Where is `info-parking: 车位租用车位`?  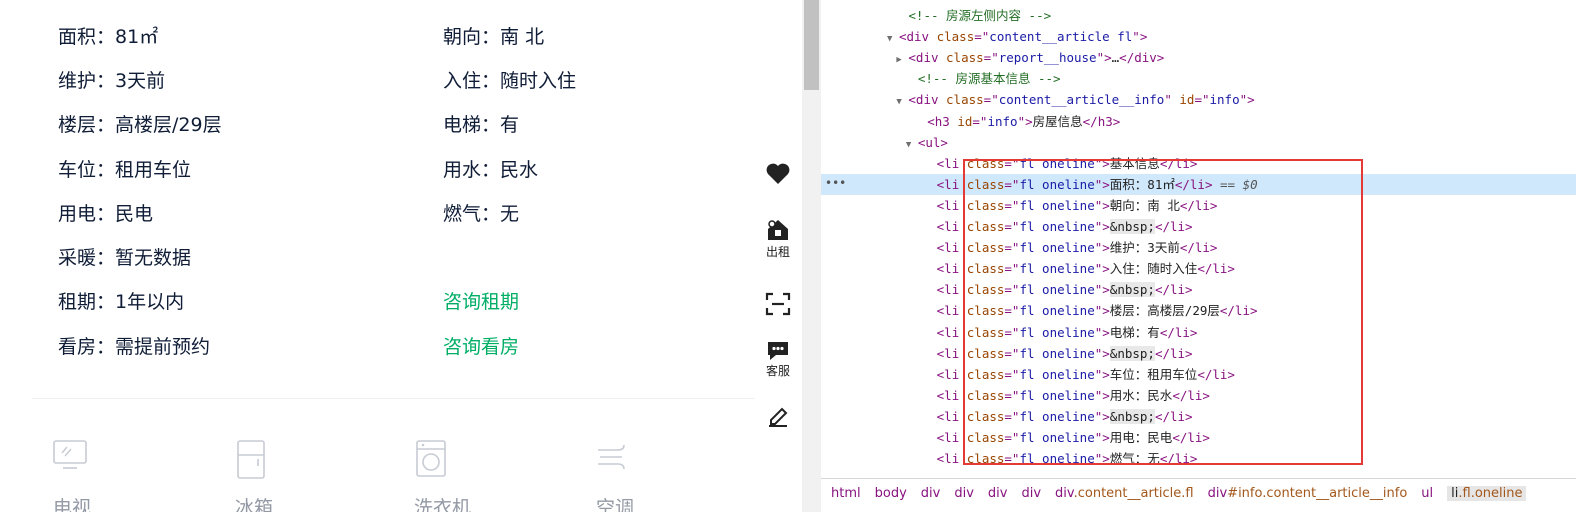
info-parking: 车位租用车位 is located at coordinates (124, 170).